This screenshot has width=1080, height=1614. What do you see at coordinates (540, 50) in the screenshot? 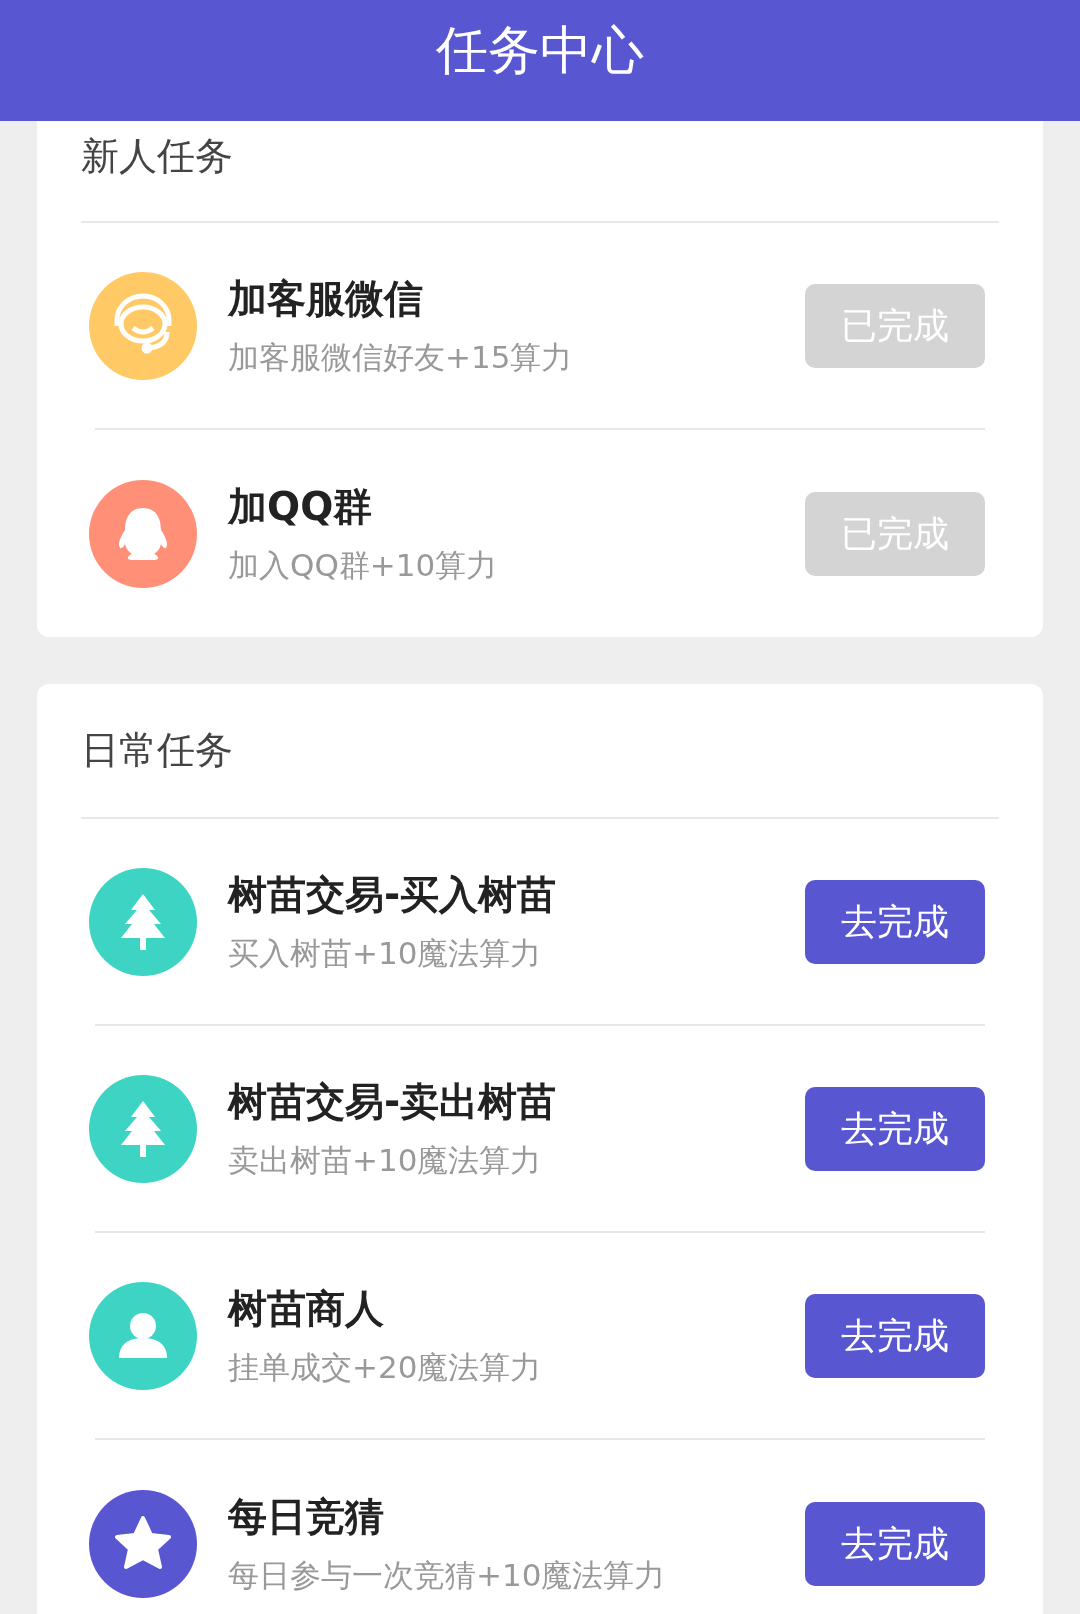
I see `page-title: 任务中心` at bounding box center [540, 50].